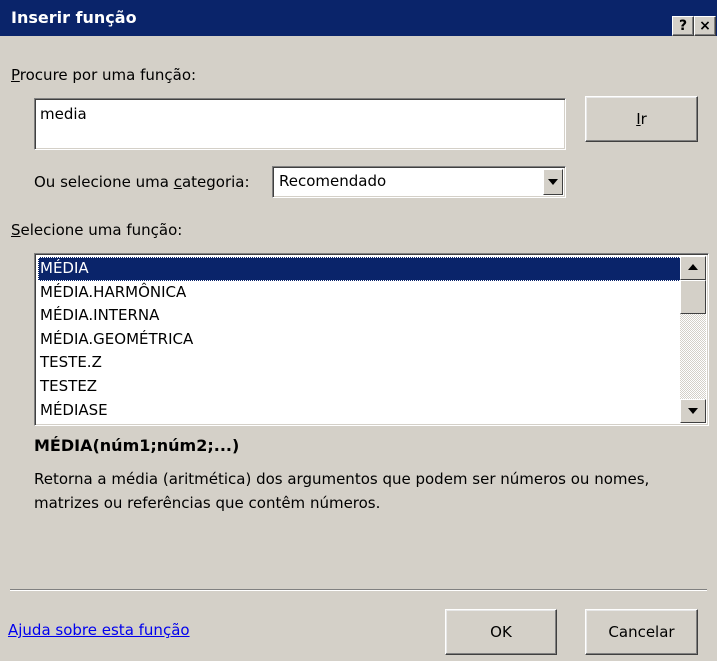 This screenshot has height=661, width=717. I want to click on scroll-up-button, so click(693, 268).